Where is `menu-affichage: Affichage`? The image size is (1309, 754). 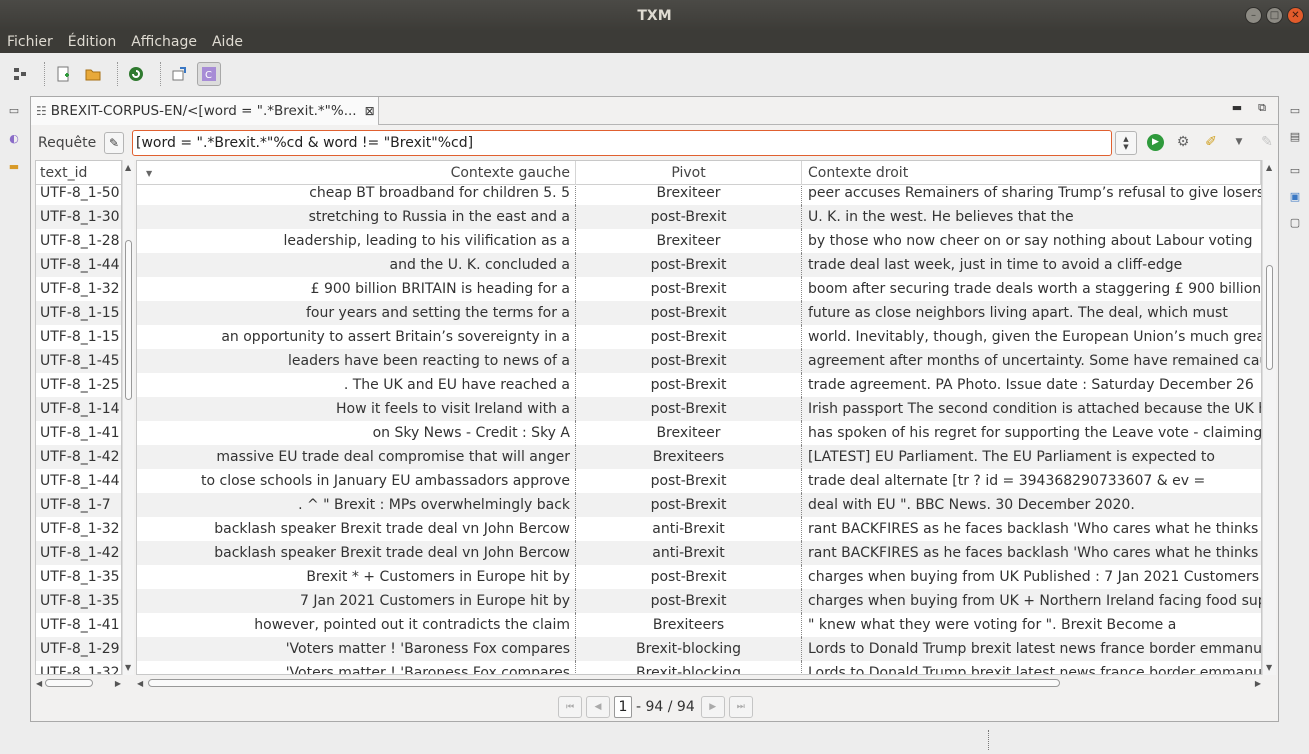 menu-affichage: Affichage is located at coordinates (164, 42).